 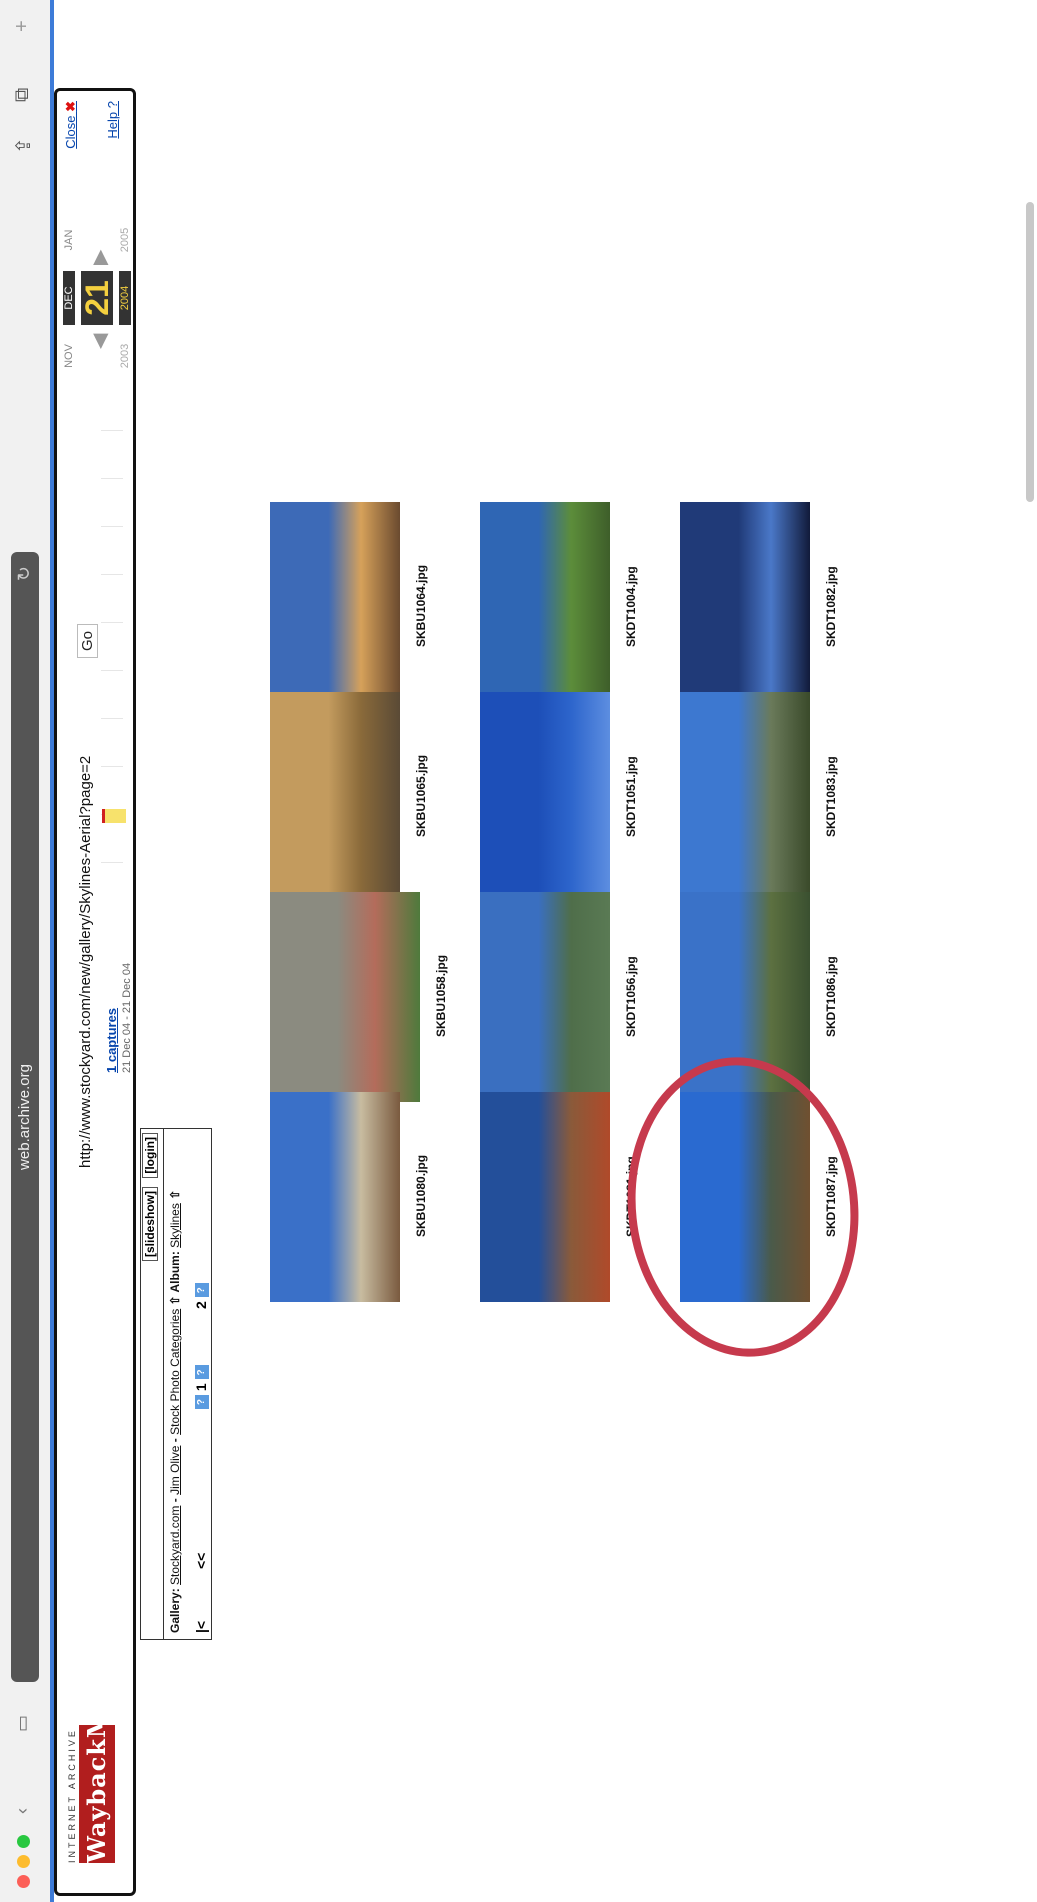 What do you see at coordinates (201, 1627) in the screenshot?
I see `first-page-button: |<` at bounding box center [201, 1627].